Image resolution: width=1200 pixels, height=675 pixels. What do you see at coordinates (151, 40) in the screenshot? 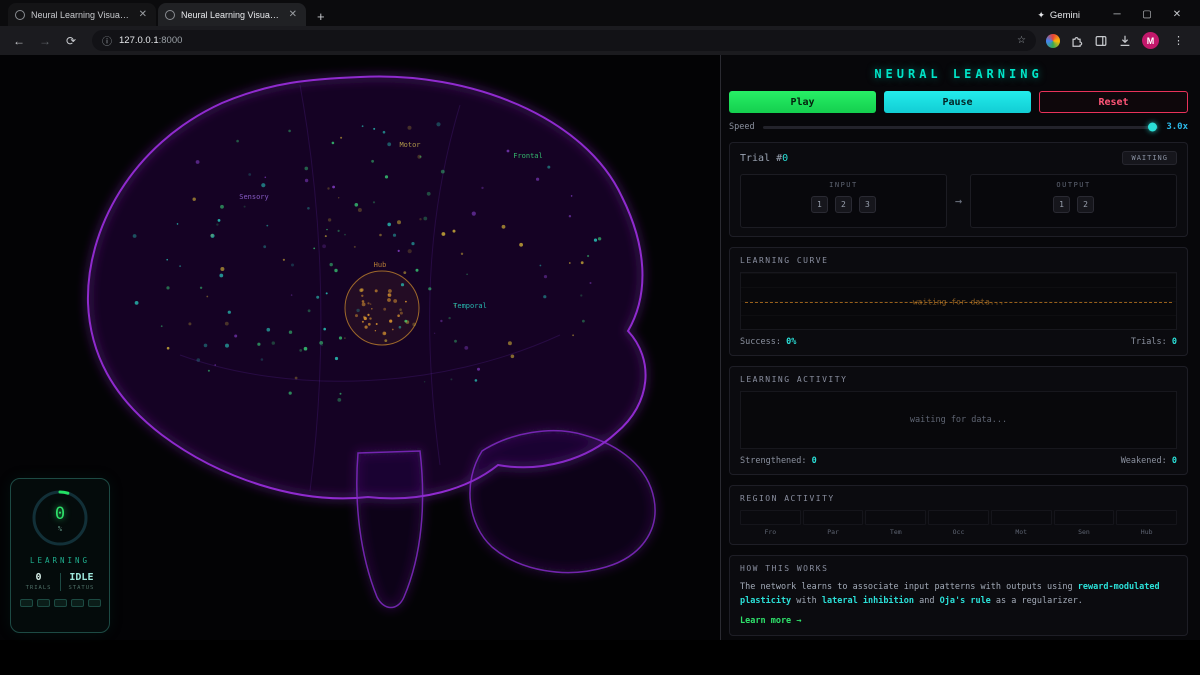
I see `url-text: 127.0.0.1:8000` at bounding box center [151, 40].